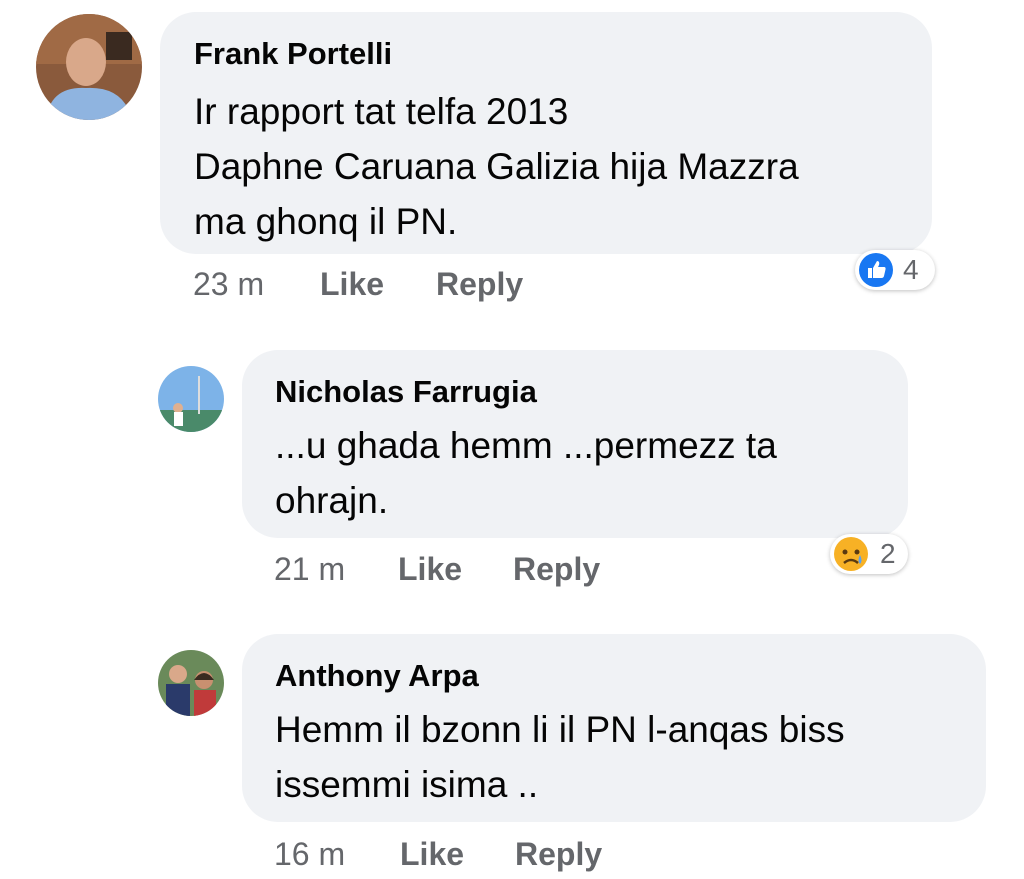  Describe the element at coordinates (526, 445) in the screenshot. I see `comment-text-line: ...u ghada hemm ...permezz ta` at that location.